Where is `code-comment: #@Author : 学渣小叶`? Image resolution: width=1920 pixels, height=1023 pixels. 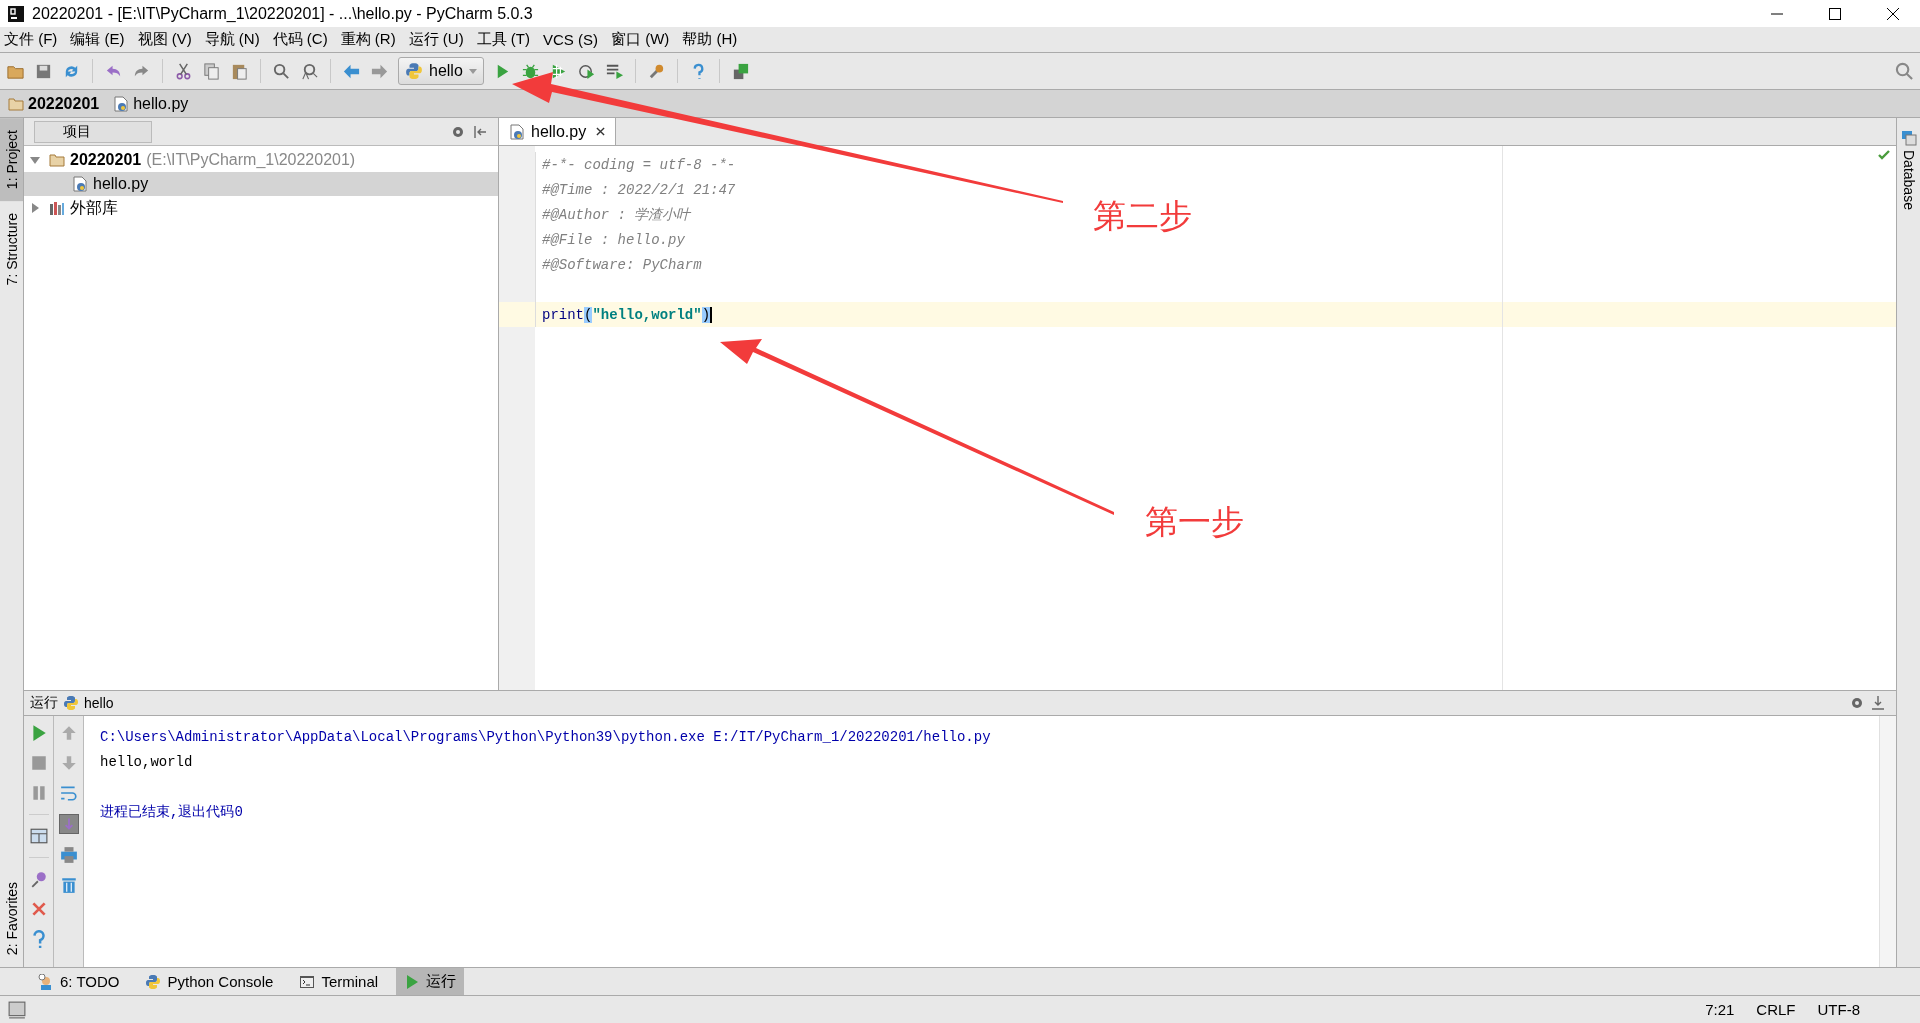 code-comment: #@Author : 学渣小叶 is located at coordinates (616, 214).